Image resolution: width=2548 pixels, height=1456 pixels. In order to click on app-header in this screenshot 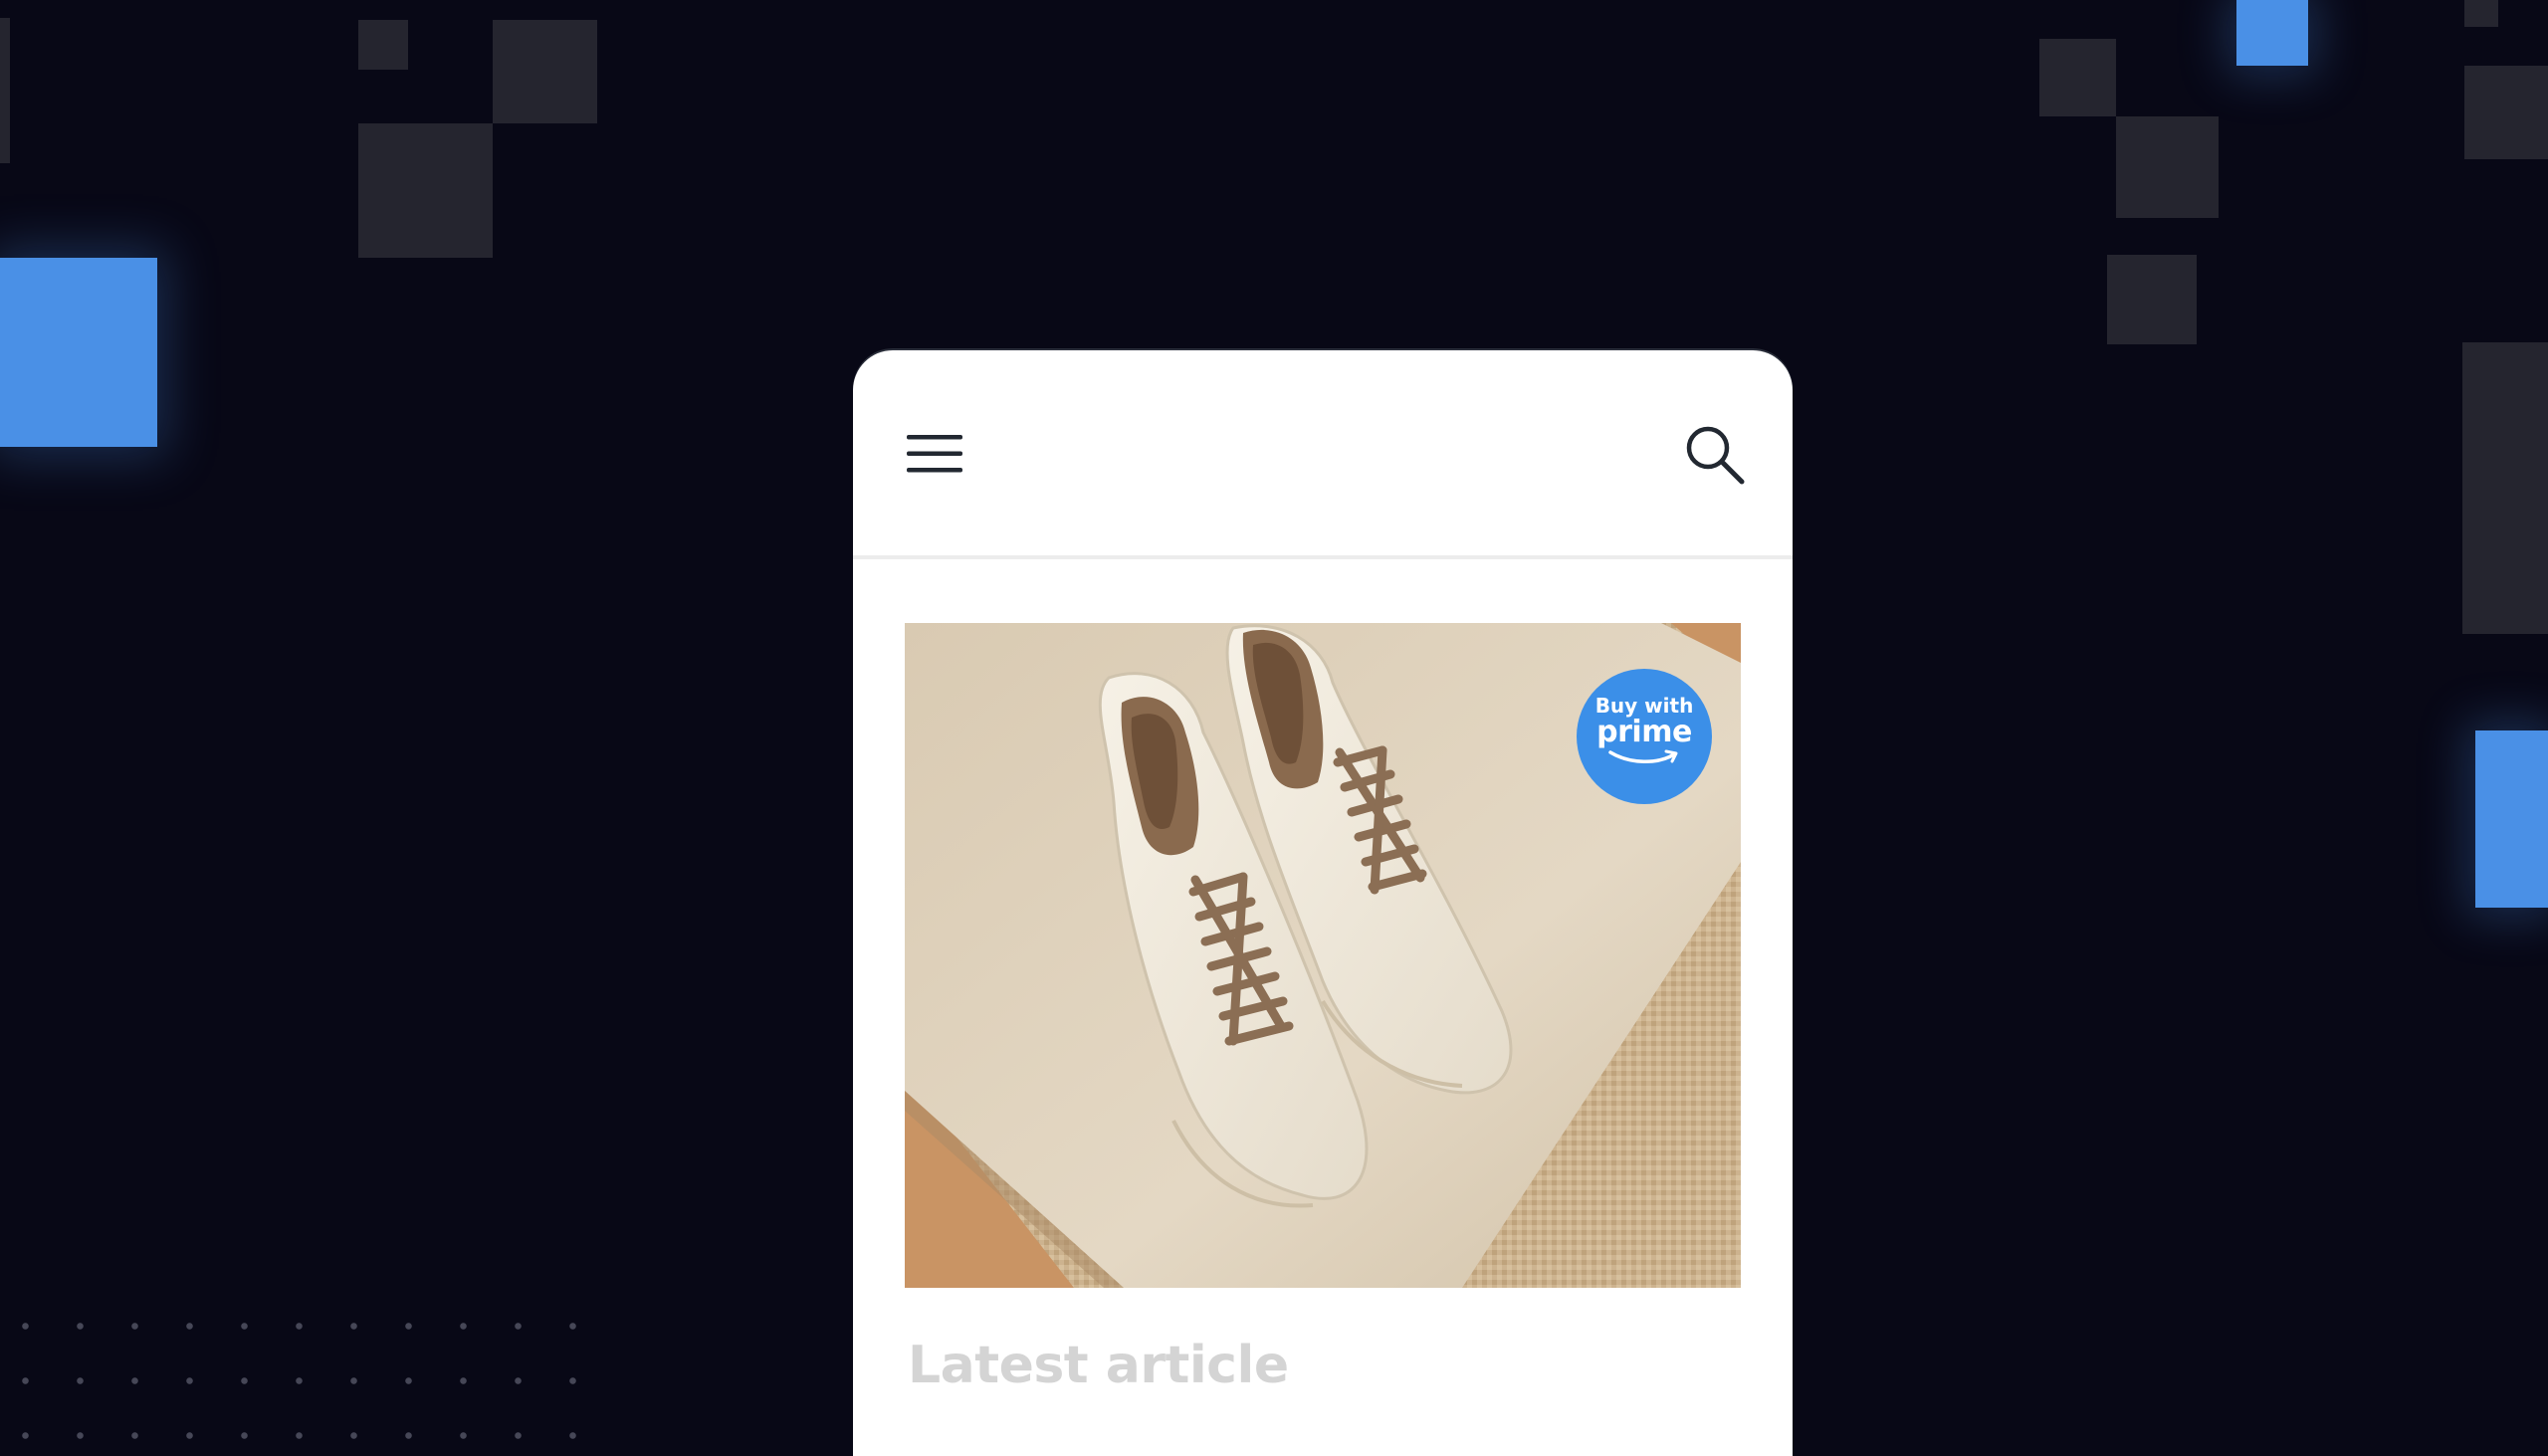, I will do `click(1323, 454)`.